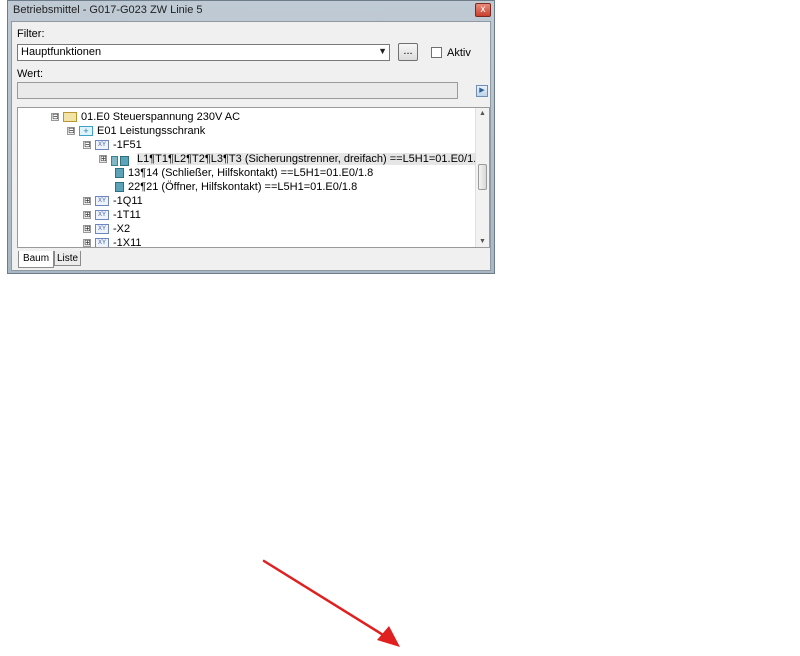  What do you see at coordinates (326, 599) in the screenshot?
I see `arrow-shaft` at bounding box center [326, 599].